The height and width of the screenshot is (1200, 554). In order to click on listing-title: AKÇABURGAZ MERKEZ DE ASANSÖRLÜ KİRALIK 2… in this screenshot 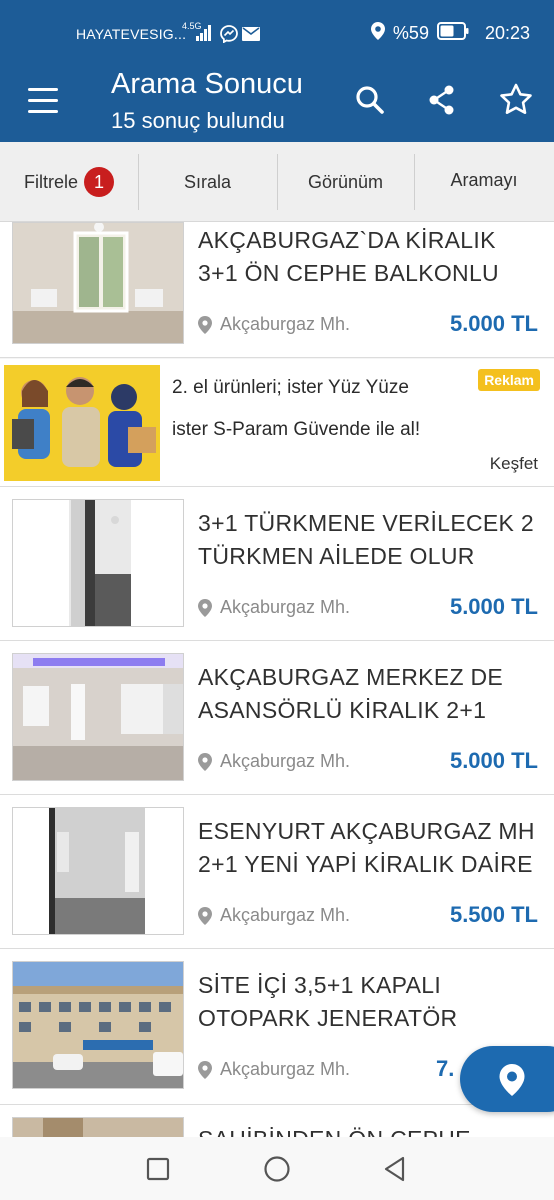, I will do `click(351, 693)`.